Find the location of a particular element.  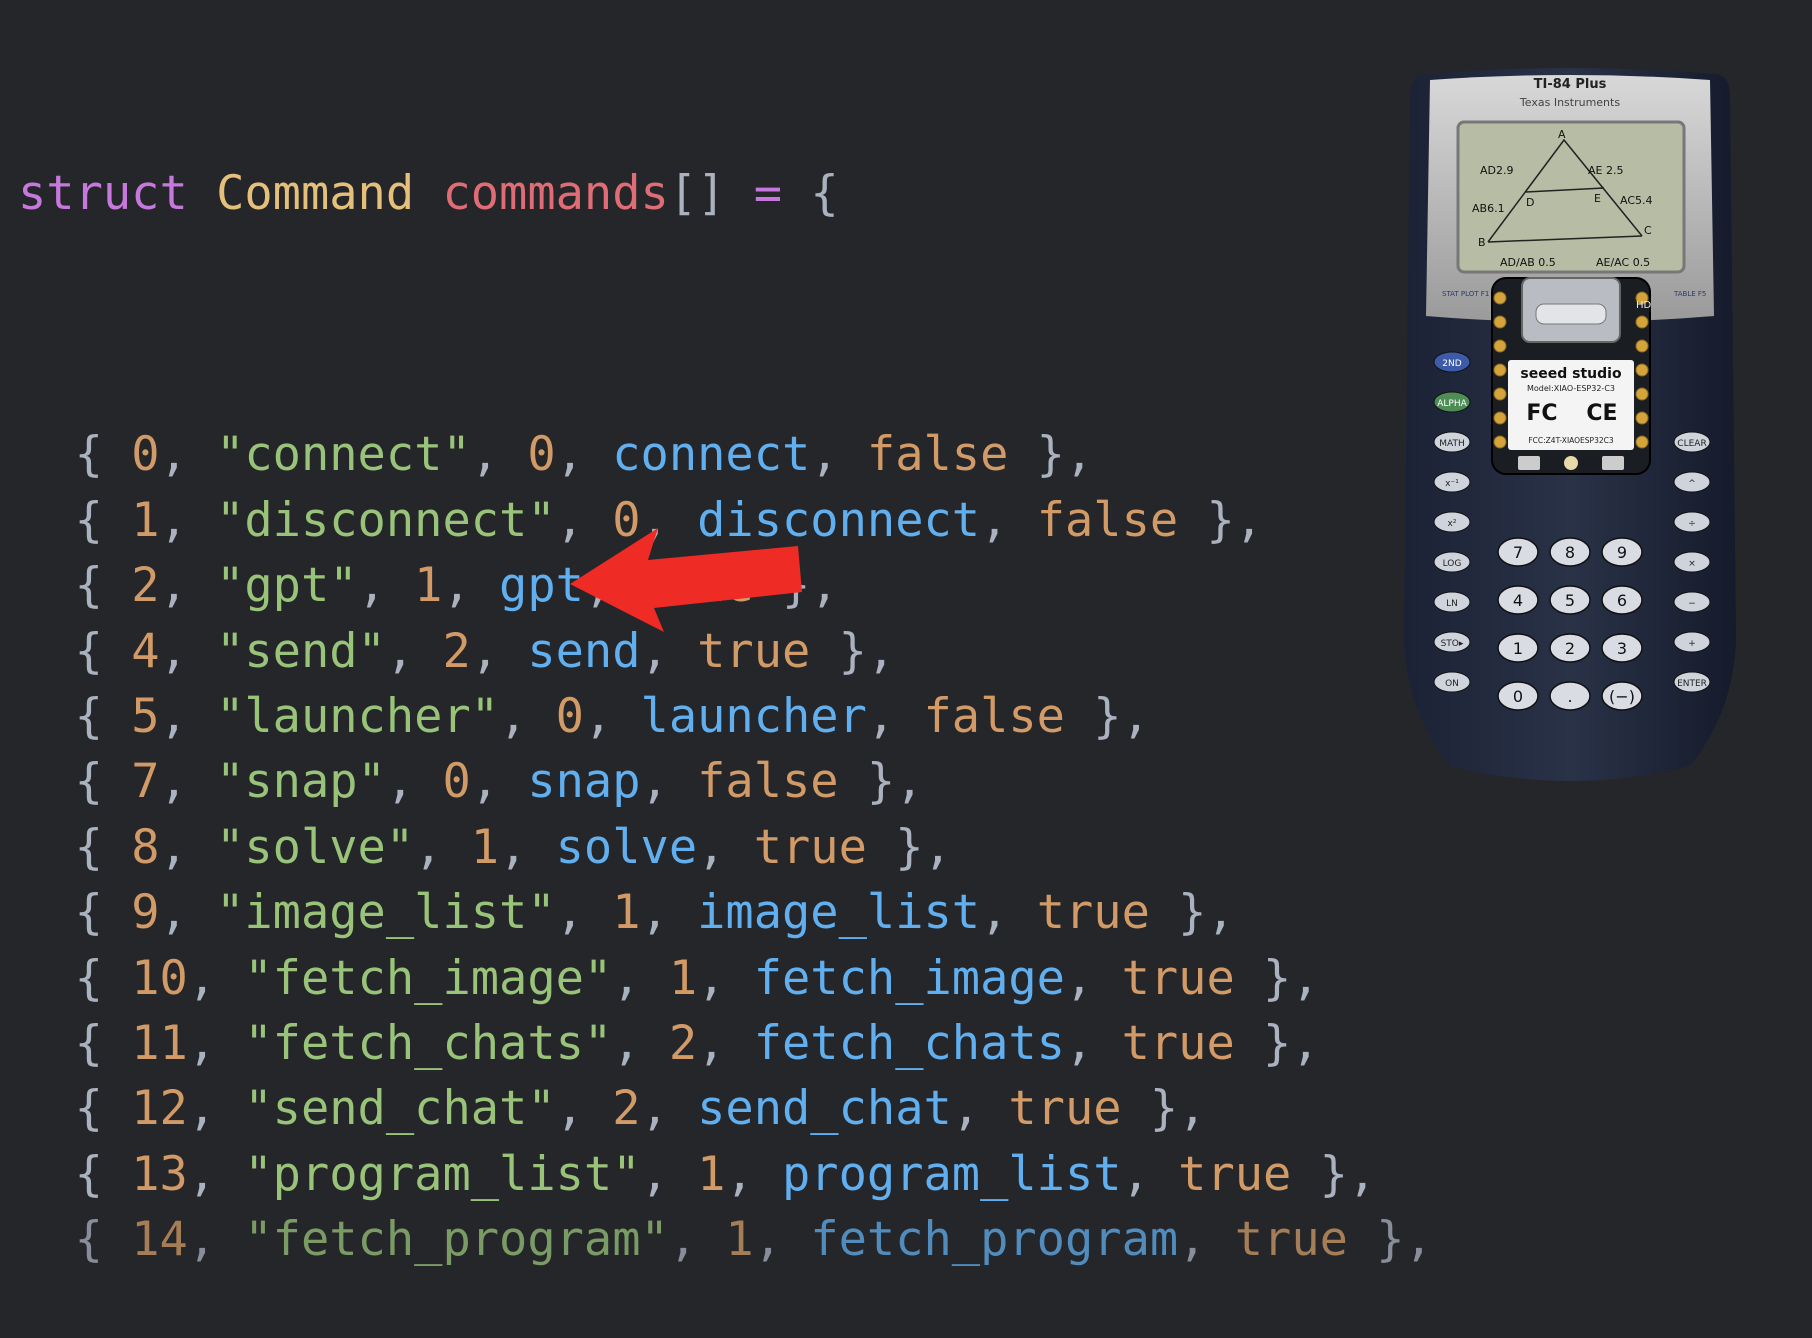

command-row: { 8, "solve", 1, solve, true }, is located at coordinates (725, 847).